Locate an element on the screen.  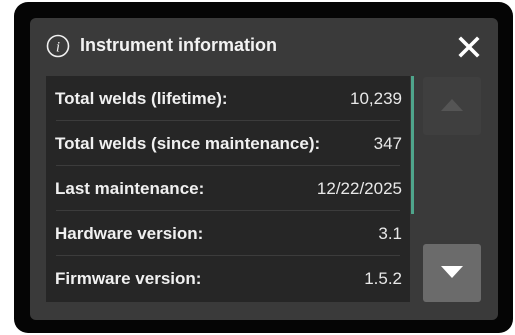
row-value: 3.1 is located at coordinates (390, 233).